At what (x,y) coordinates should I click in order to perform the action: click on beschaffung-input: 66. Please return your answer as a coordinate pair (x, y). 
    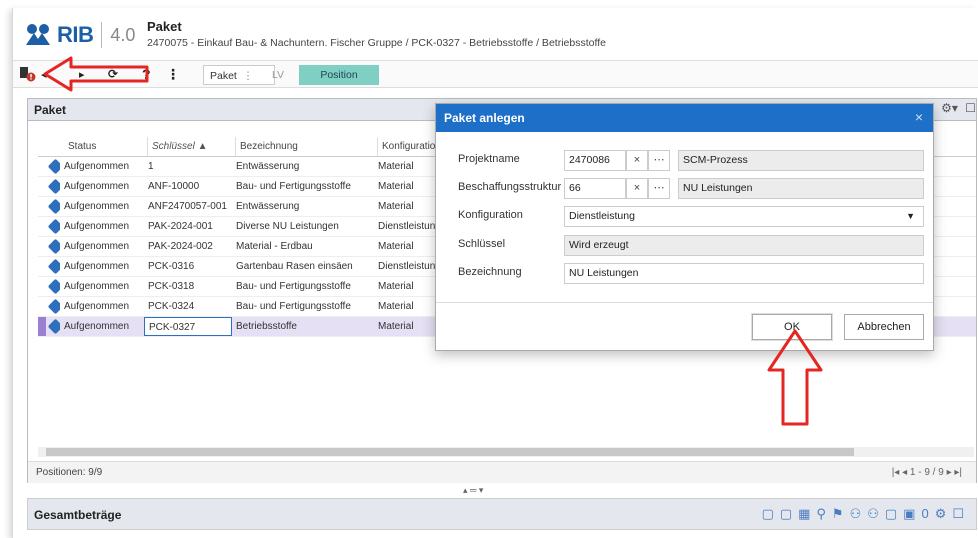
    Looking at the image, I should click on (595, 188).